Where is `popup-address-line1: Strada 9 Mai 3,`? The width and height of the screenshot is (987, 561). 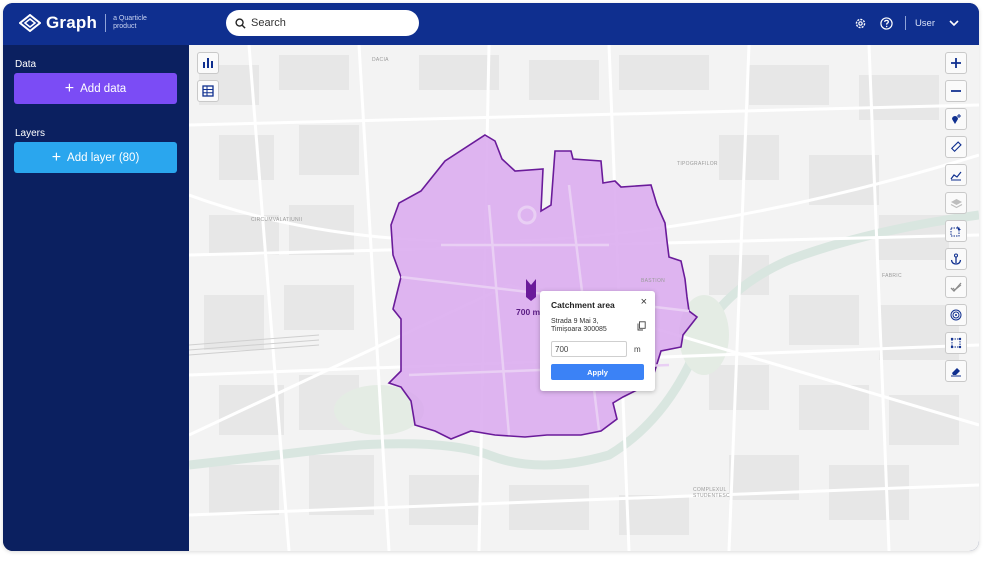
popup-address-line1: Strada 9 Mai 3, is located at coordinates (575, 321).